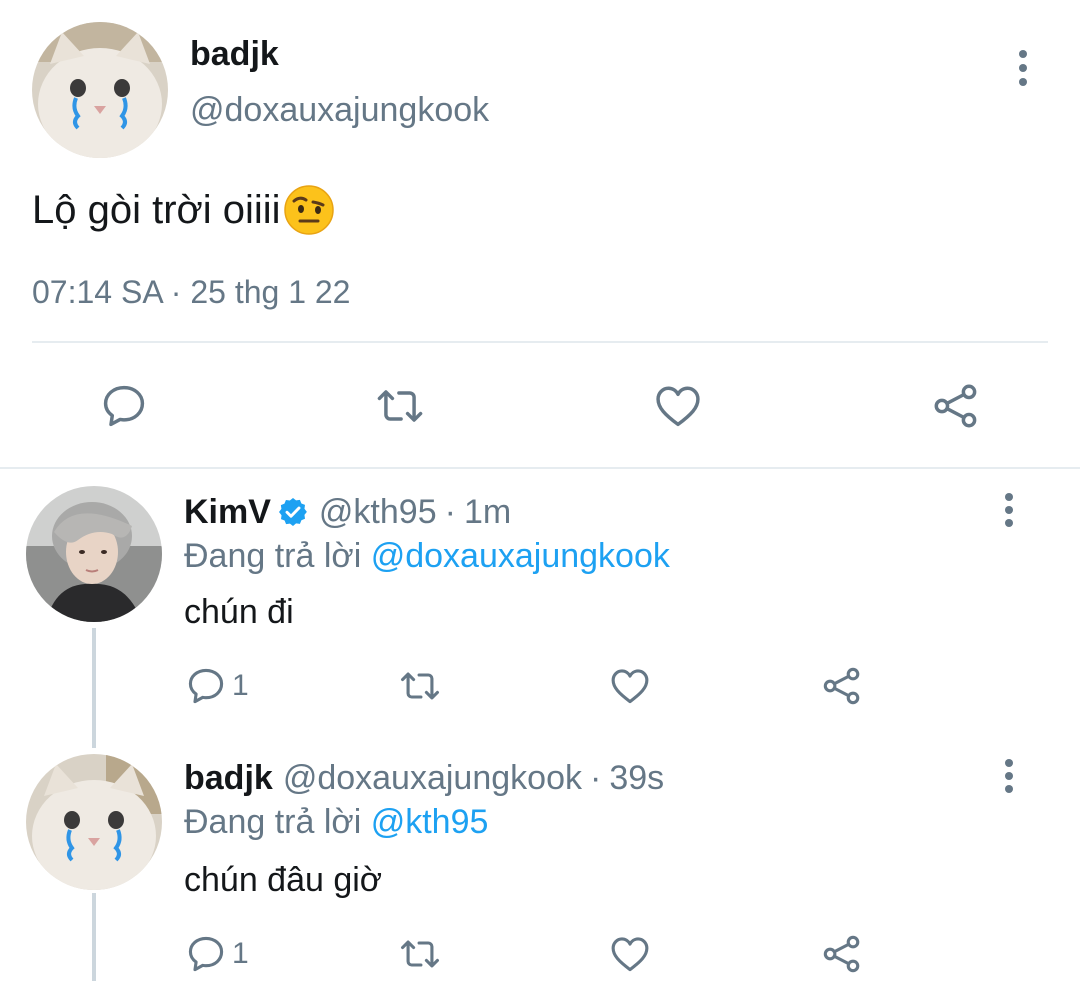  I want to click on tweet-text-content: Lộ gòi trời oiiii, so click(156, 210).